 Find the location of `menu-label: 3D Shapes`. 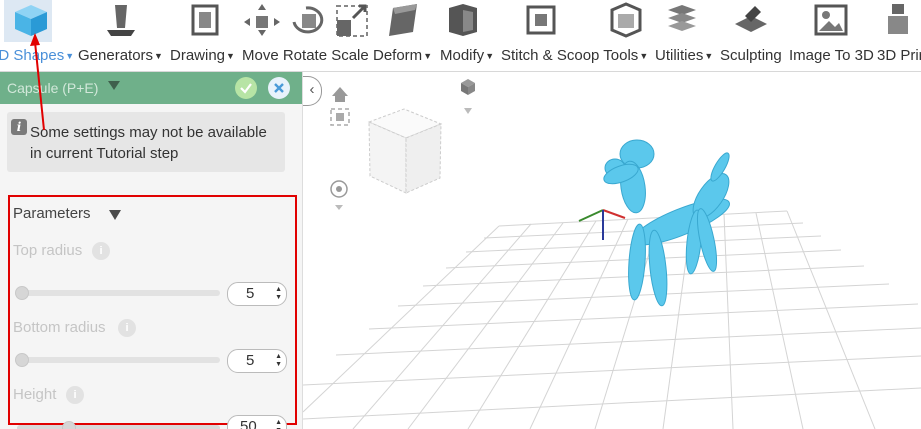

menu-label: 3D Shapes is located at coordinates (32, 55).